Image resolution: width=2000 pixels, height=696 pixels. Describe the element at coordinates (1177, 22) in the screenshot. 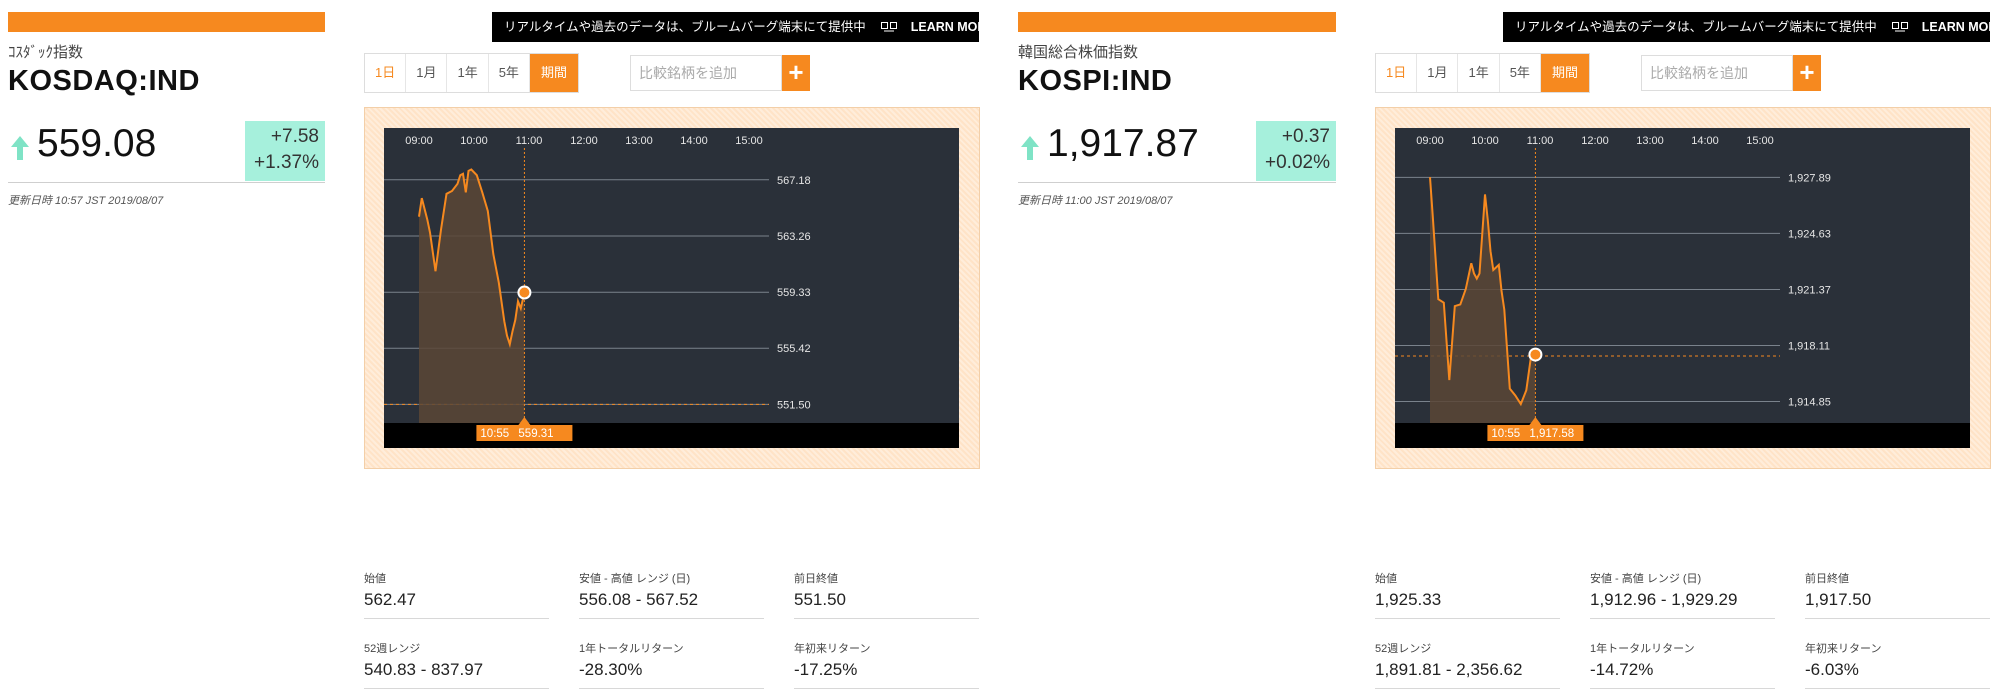

I see `header-accent-bar` at that location.